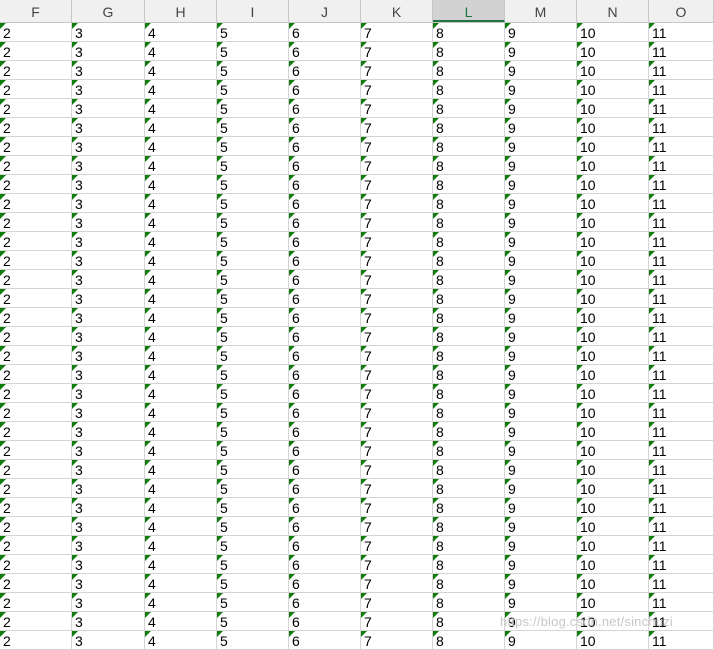 This screenshot has width=714, height=650. What do you see at coordinates (108, 11) in the screenshot?
I see `column-header-g: G` at bounding box center [108, 11].